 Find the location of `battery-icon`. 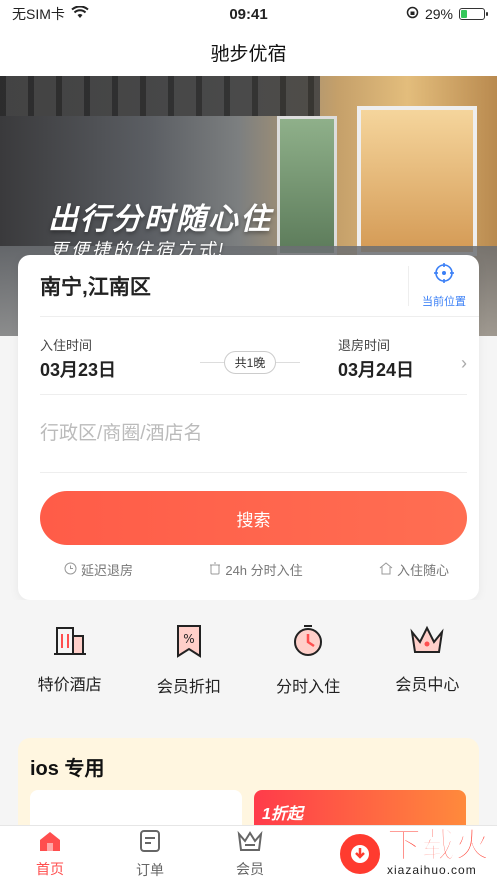

battery-icon is located at coordinates (473, 14).